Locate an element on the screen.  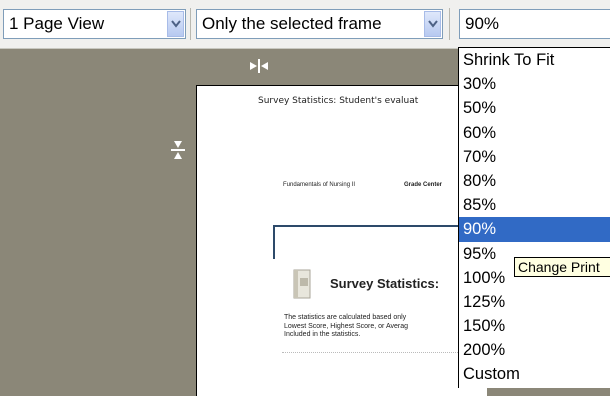
dotted-divider is located at coordinates (372, 352).